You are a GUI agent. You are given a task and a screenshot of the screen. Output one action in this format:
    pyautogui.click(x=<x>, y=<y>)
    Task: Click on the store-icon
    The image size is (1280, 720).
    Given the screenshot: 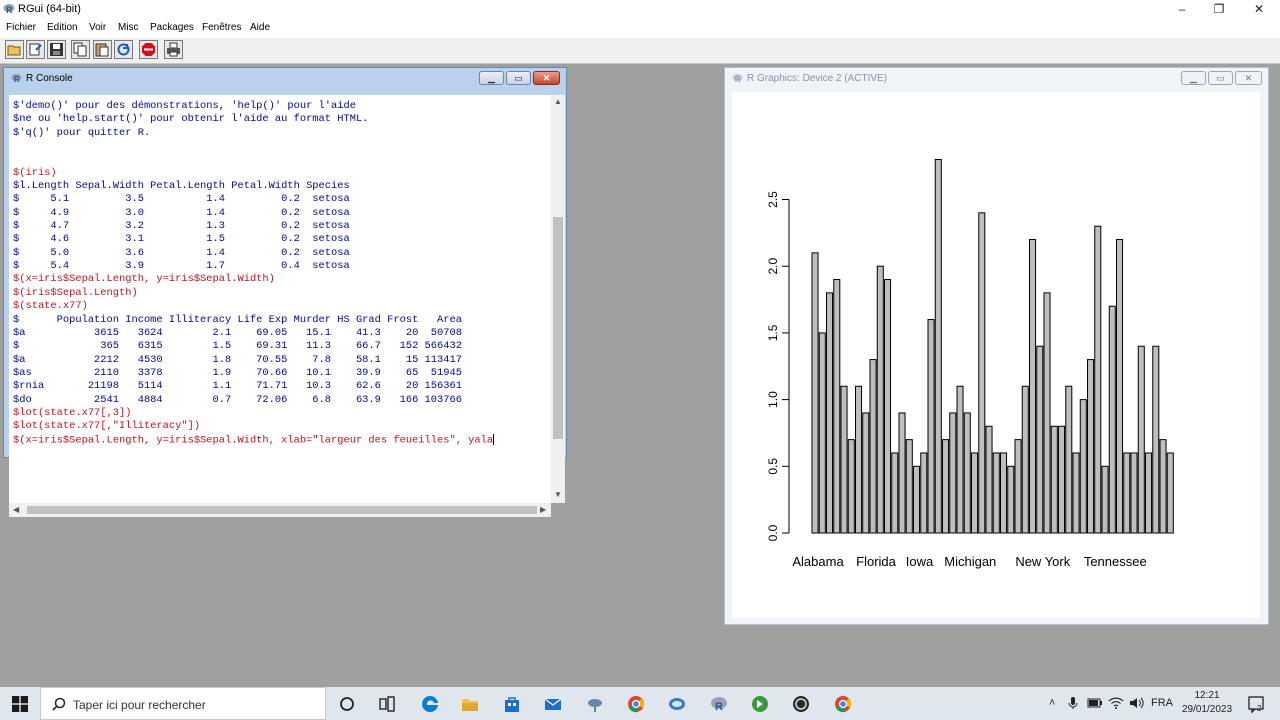 What is the action you would take?
    pyautogui.click(x=512, y=704)
    